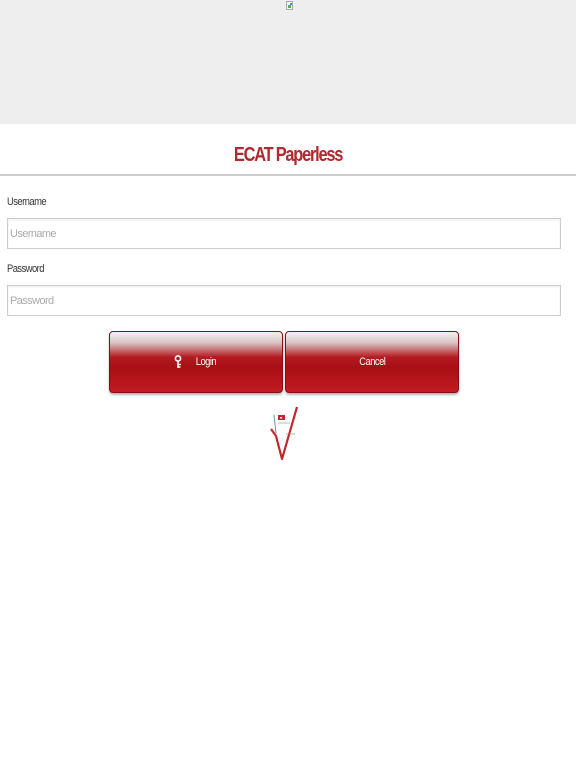  What do you see at coordinates (25, 269) in the screenshot?
I see `password-label: Password` at bounding box center [25, 269].